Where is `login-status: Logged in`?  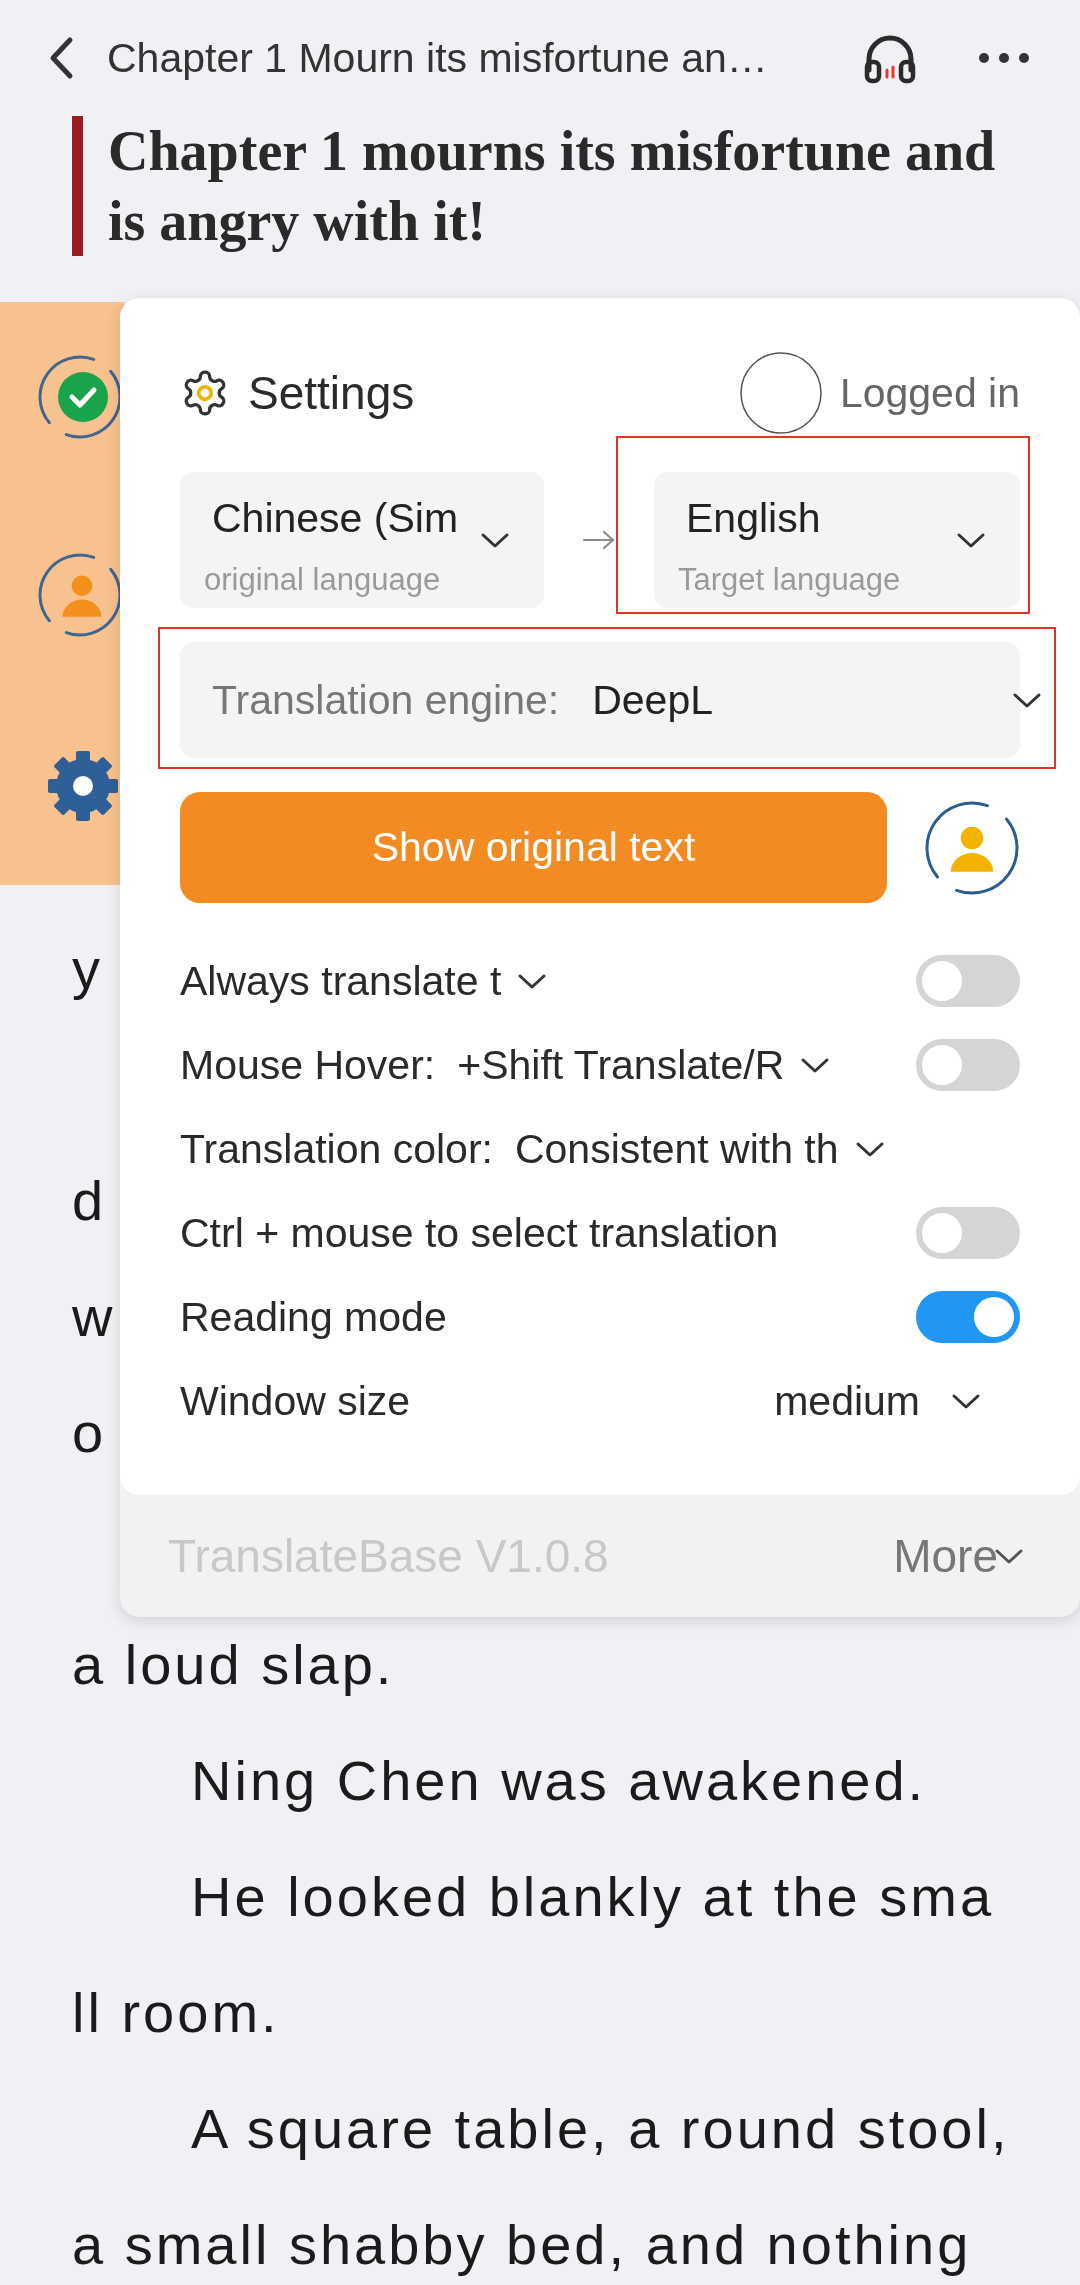
login-status: Logged in is located at coordinates (929, 393).